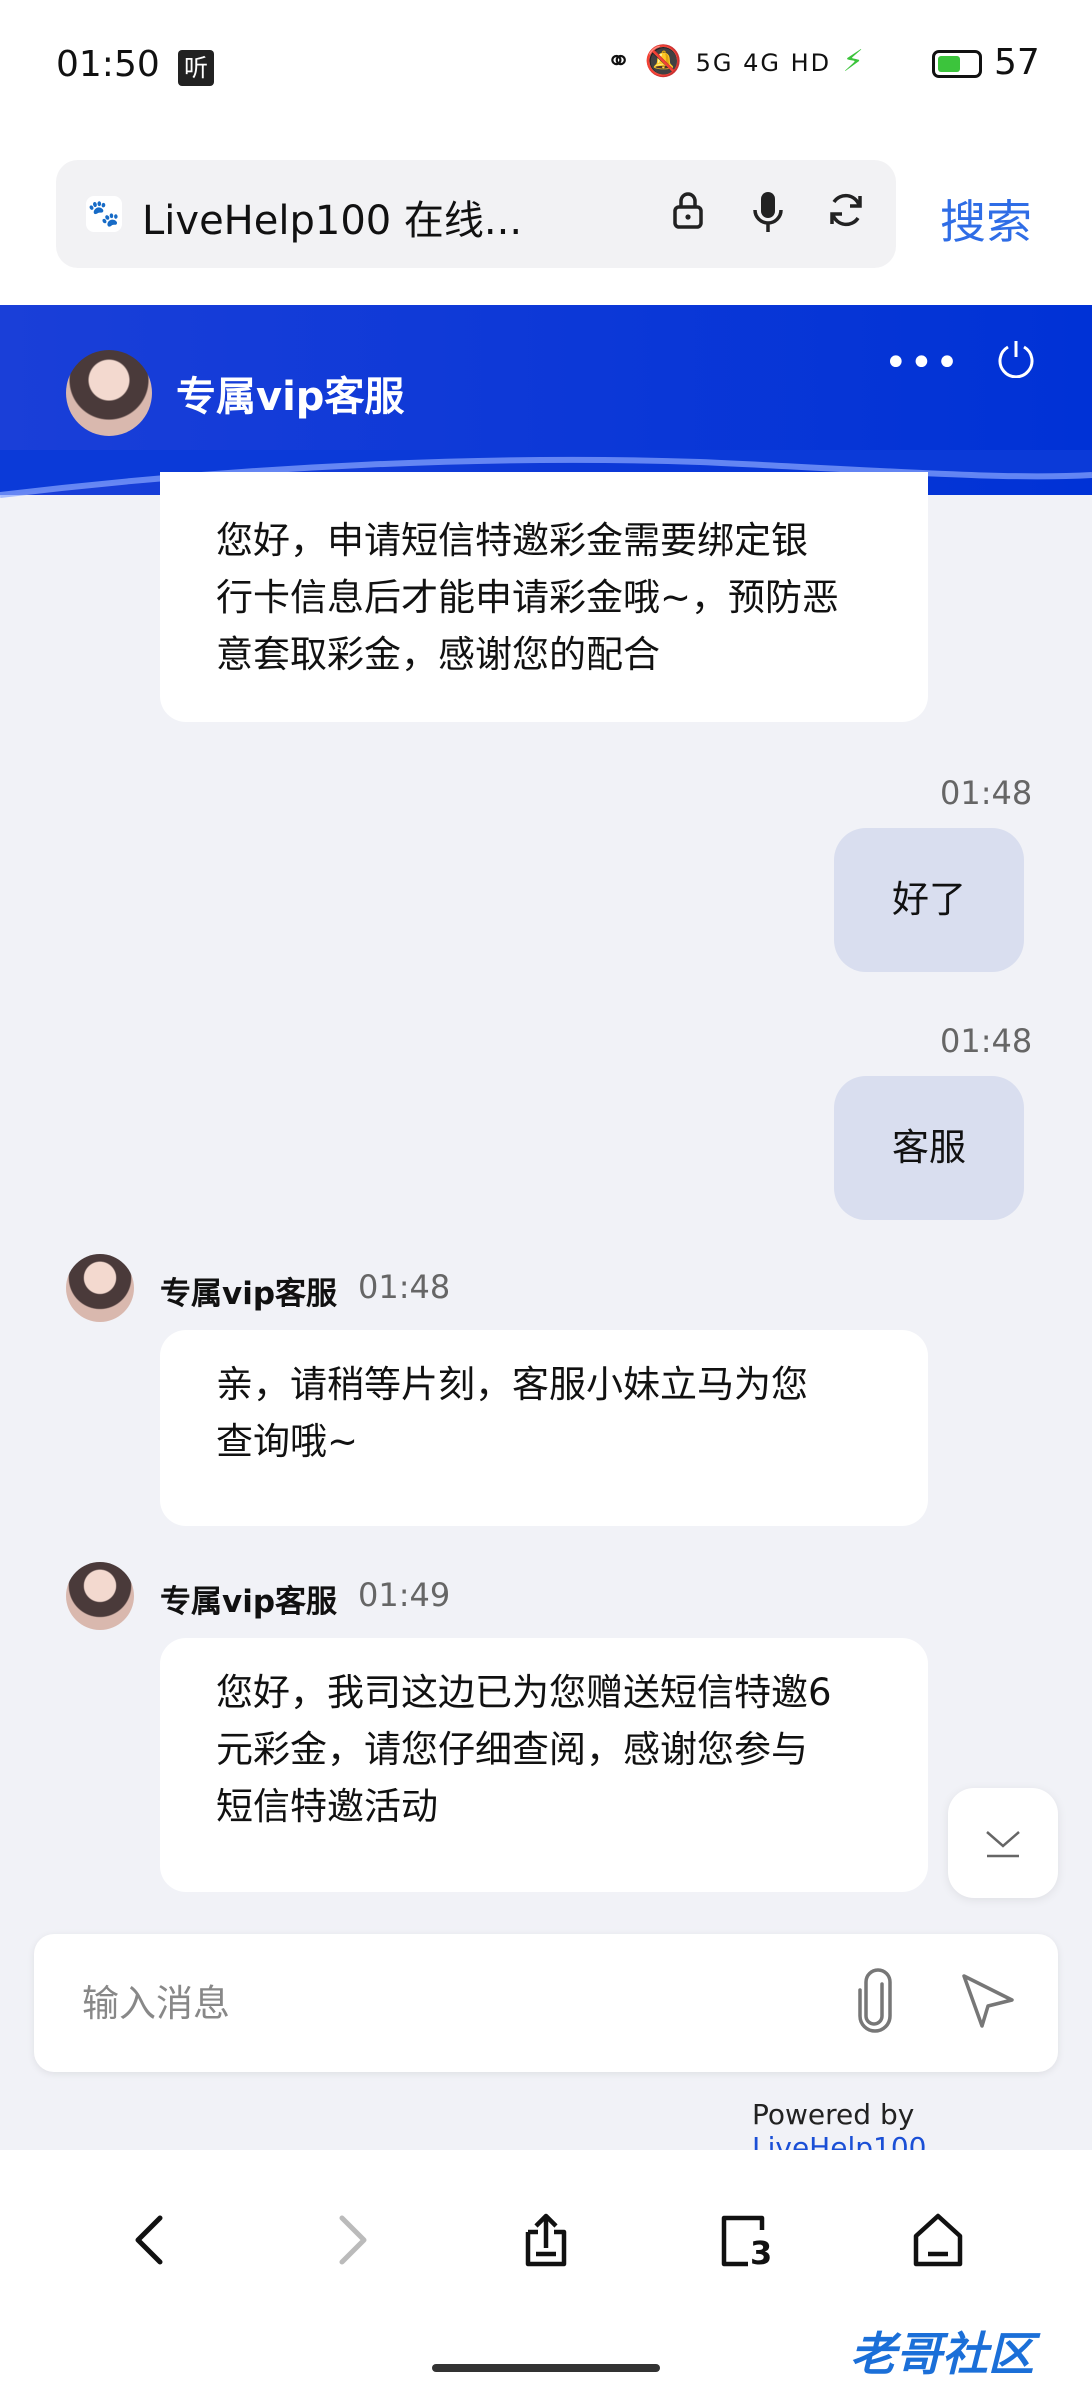 The image size is (1092, 2400). I want to click on message-line: 您好，我司这边已为您赠送短信特邀6, so click(524, 1692).